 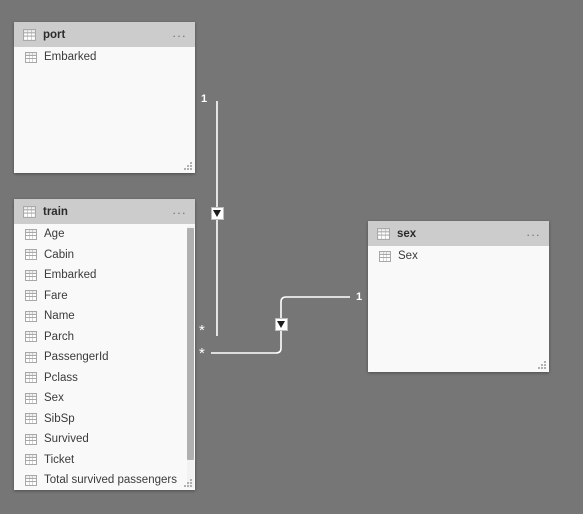 I want to click on cardinality-label-from-port-to-train: 1, so click(x=204, y=99).